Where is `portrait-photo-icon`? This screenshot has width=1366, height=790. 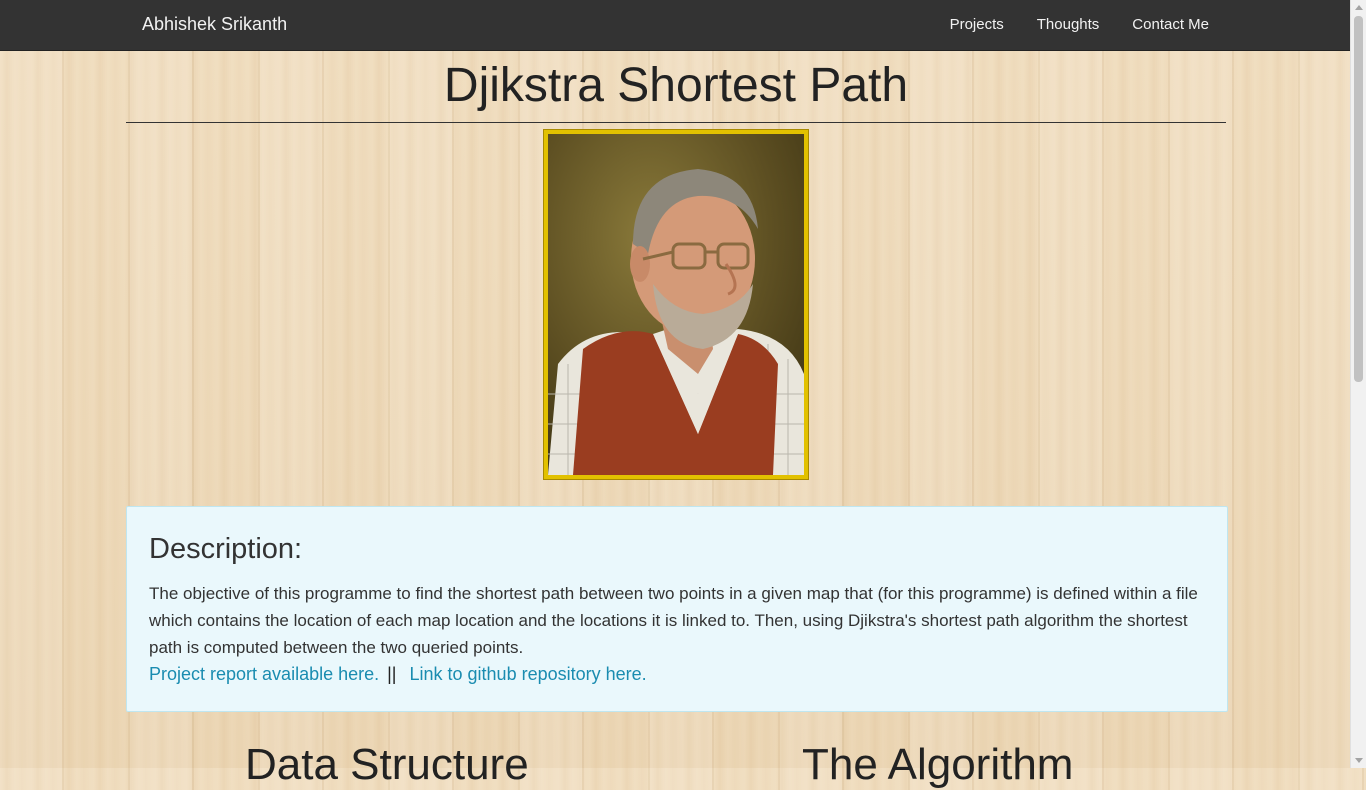 portrait-photo-icon is located at coordinates (676, 304).